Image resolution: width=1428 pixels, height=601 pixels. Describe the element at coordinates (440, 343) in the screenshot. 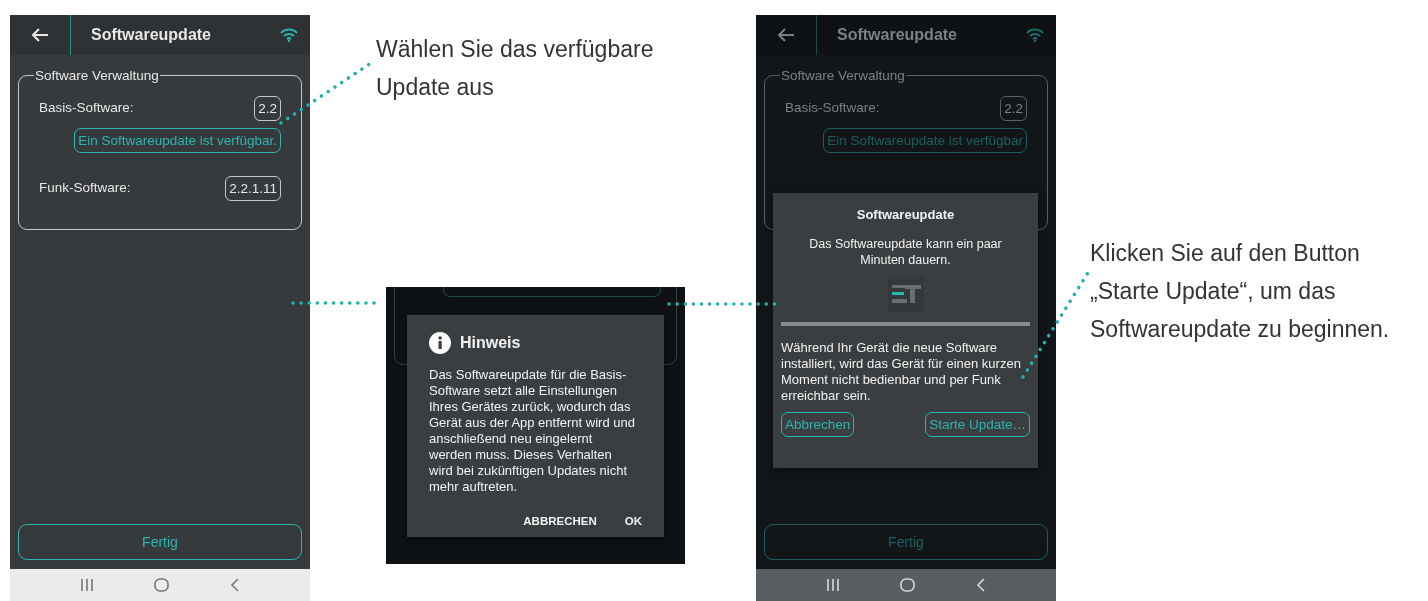

I see `info-icon` at that location.